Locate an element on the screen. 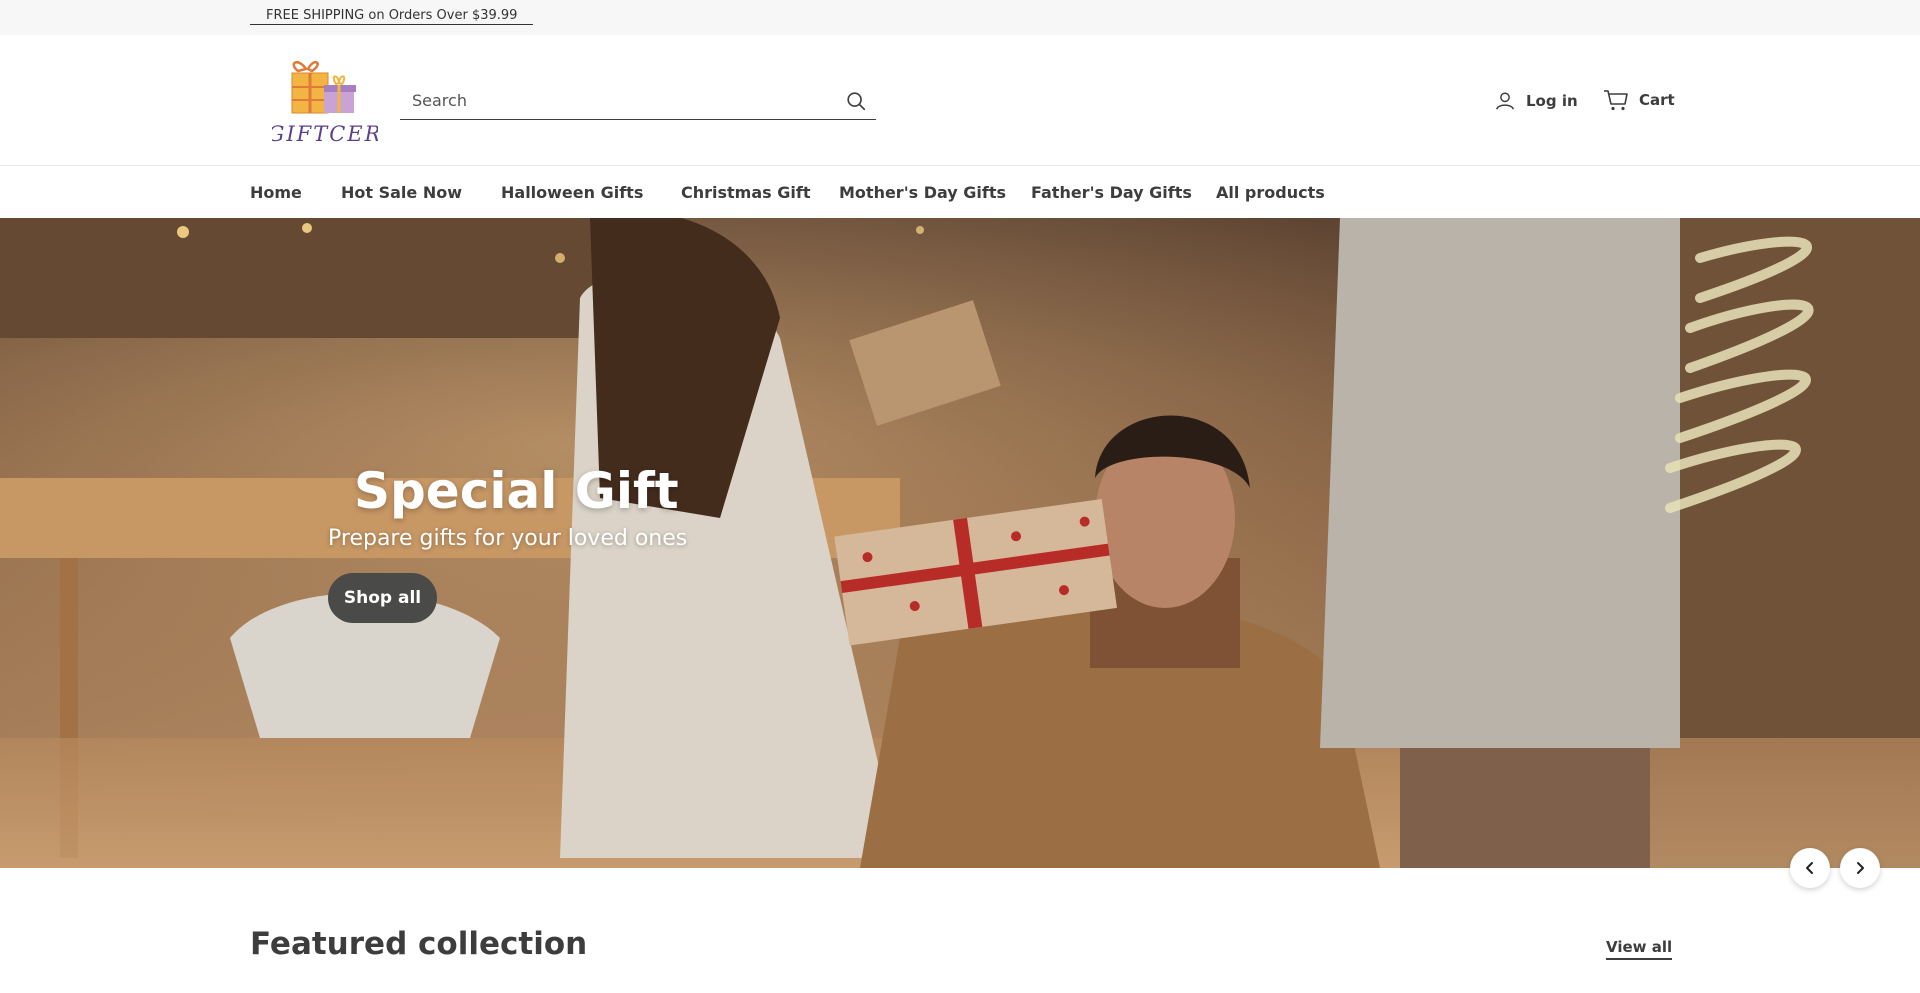  chevron-left-icon is located at coordinates (1809, 868).